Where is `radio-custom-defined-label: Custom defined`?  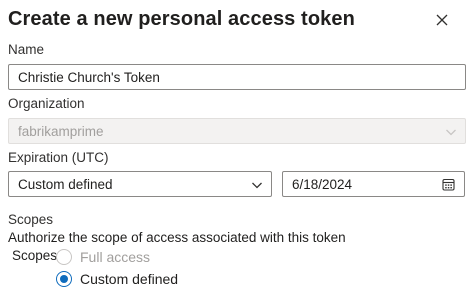
radio-custom-defined-label: Custom defined is located at coordinates (129, 279).